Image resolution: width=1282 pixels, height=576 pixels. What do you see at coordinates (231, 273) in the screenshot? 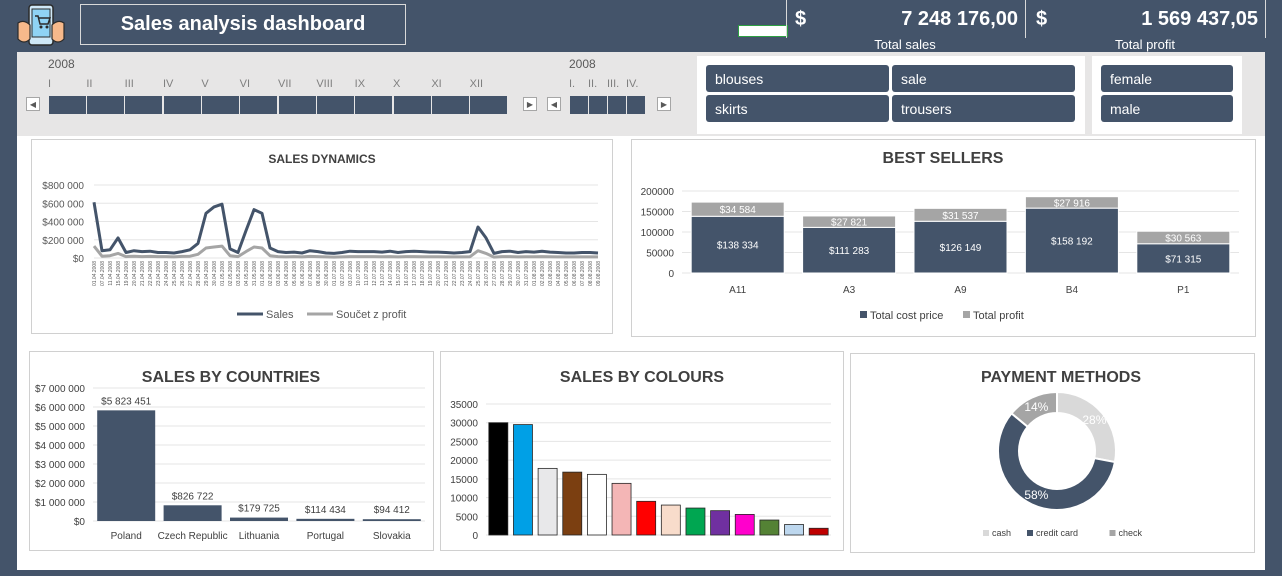
I see `x-tick-label: 02.05.2008` at bounding box center [231, 273].